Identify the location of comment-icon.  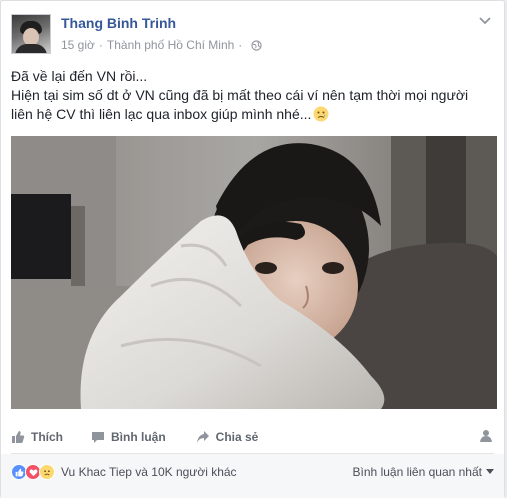
(98, 437).